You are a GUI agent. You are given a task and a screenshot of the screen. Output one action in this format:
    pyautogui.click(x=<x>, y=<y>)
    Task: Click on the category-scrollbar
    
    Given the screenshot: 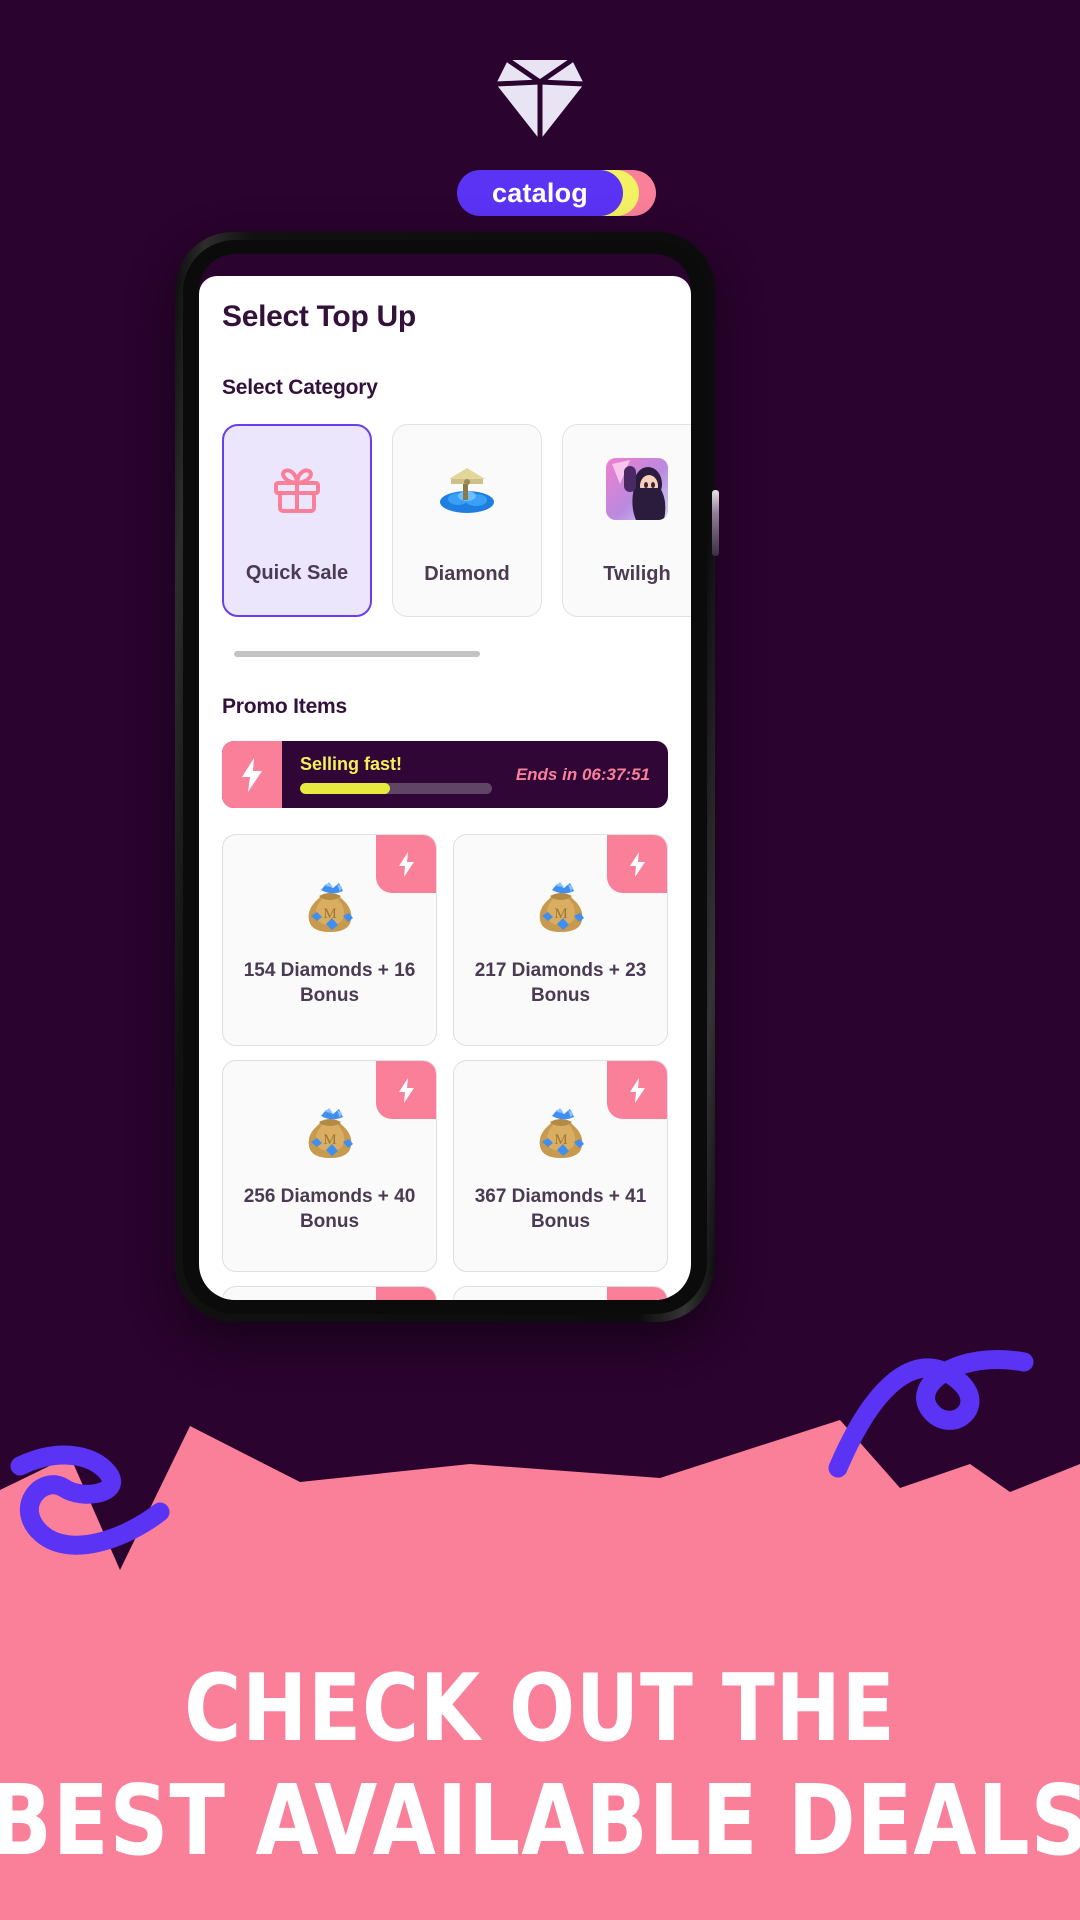 What is the action you would take?
    pyautogui.click(x=357, y=654)
    